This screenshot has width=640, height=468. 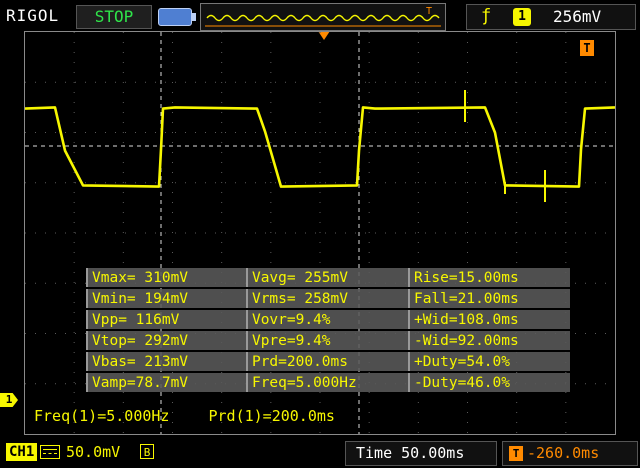 I want to click on trigger-offset-value: -260.0ms, so click(x=563, y=453).